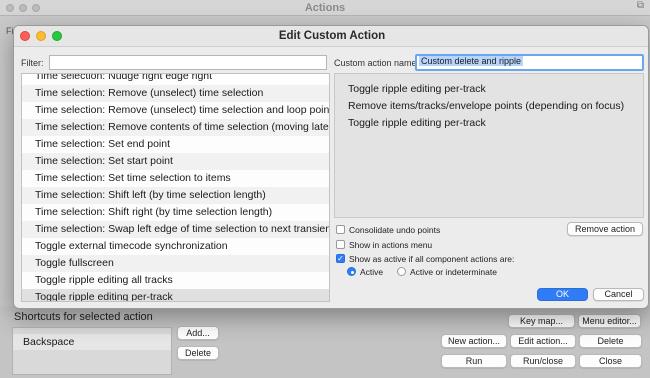  What do you see at coordinates (92, 342) in the screenshot?
I see `shortcut-item: Backspace` at bounding box center [92, 342].